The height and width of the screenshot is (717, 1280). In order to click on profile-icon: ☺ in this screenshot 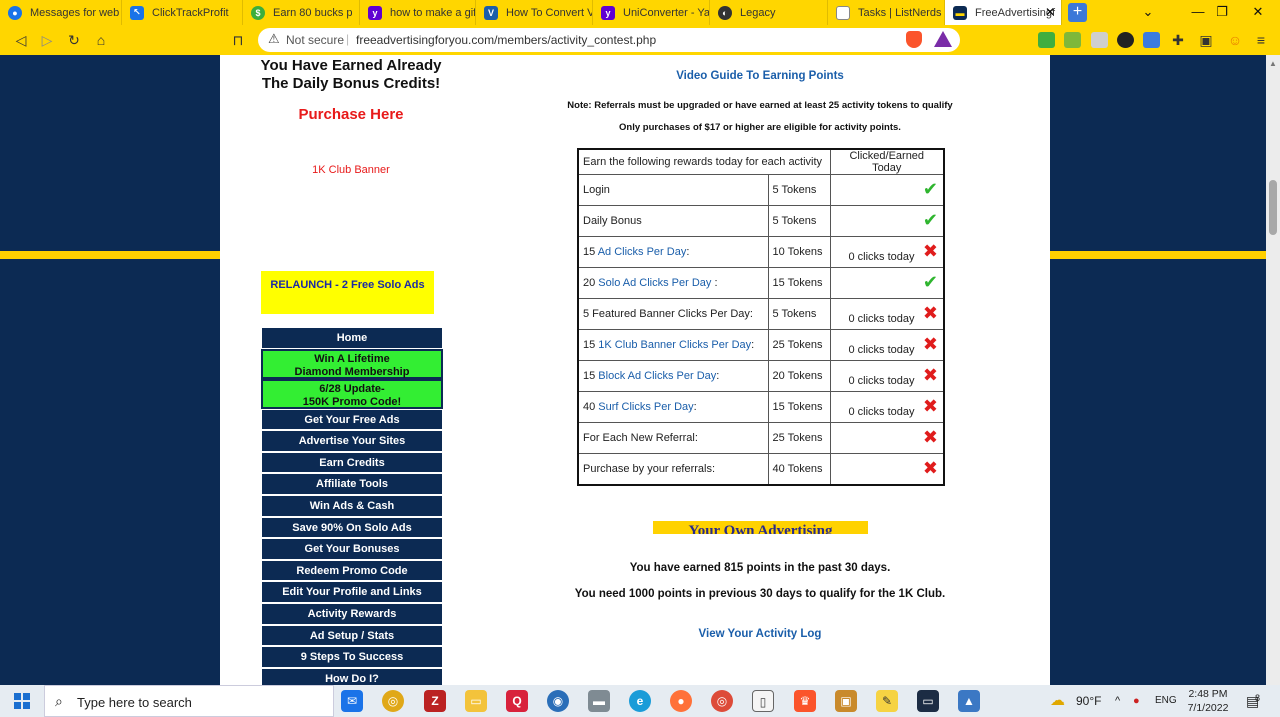, I will do `click(1235, 40)`.